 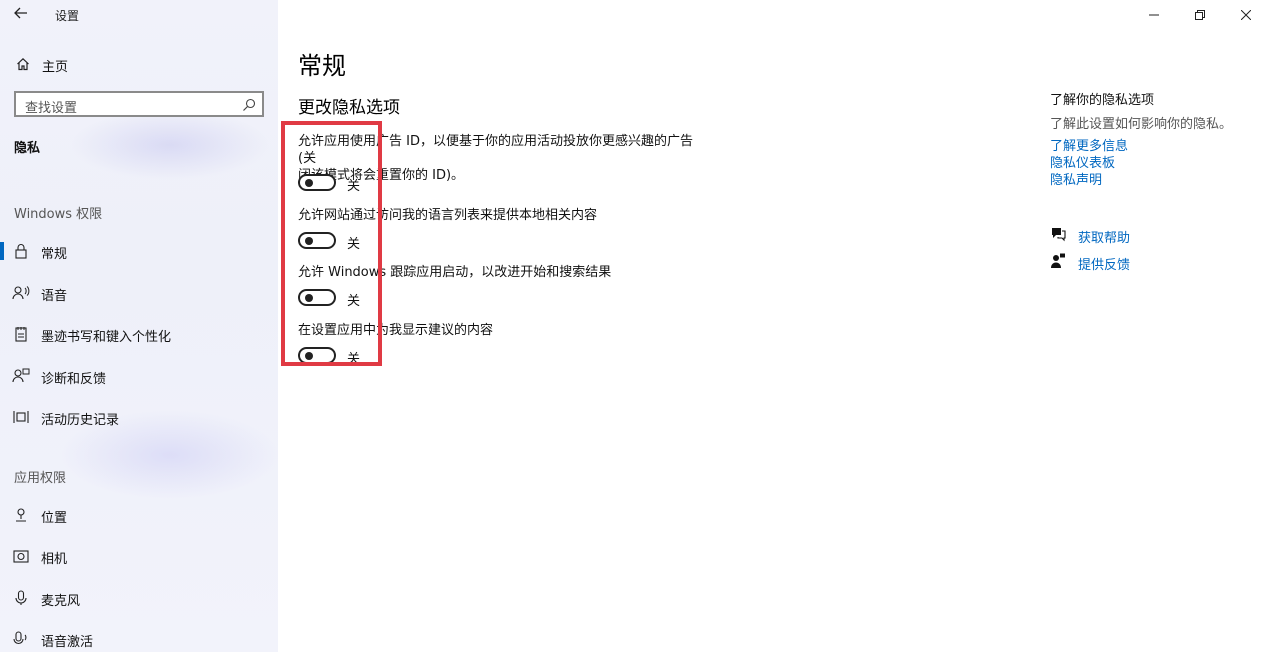 I want to click on back-button, so click(x=21, y=14).